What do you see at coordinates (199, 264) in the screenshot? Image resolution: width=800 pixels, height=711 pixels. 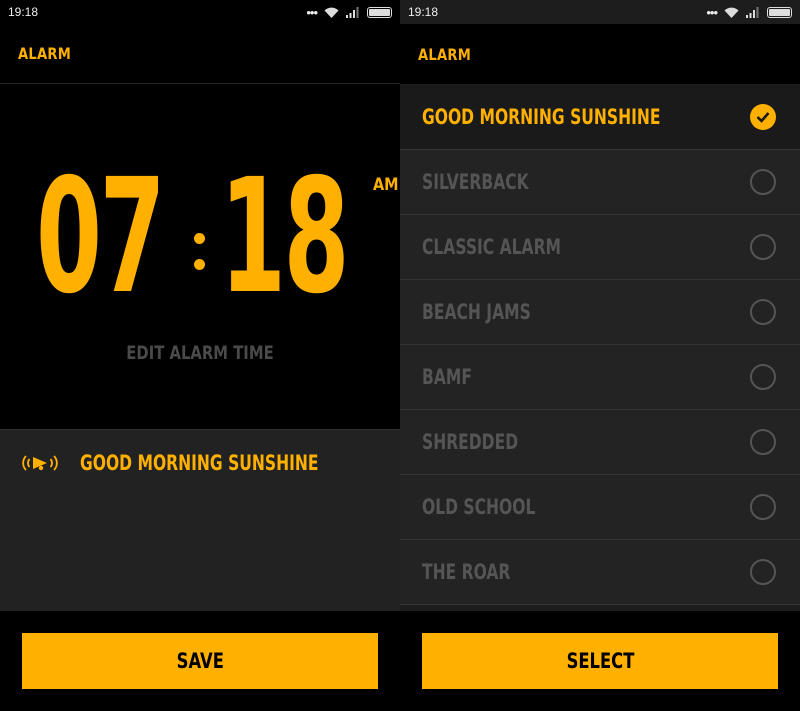 I see `colon-bottom-dot` at bounding box center [199, 264].